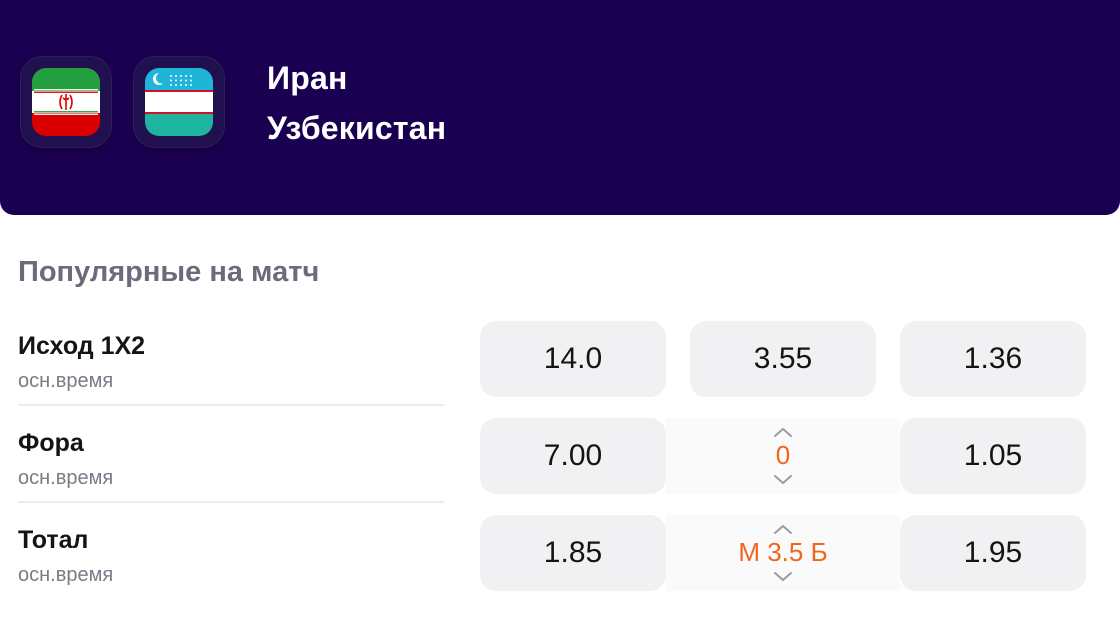  I want to click on iran-flag-icon, so click(66, 102).